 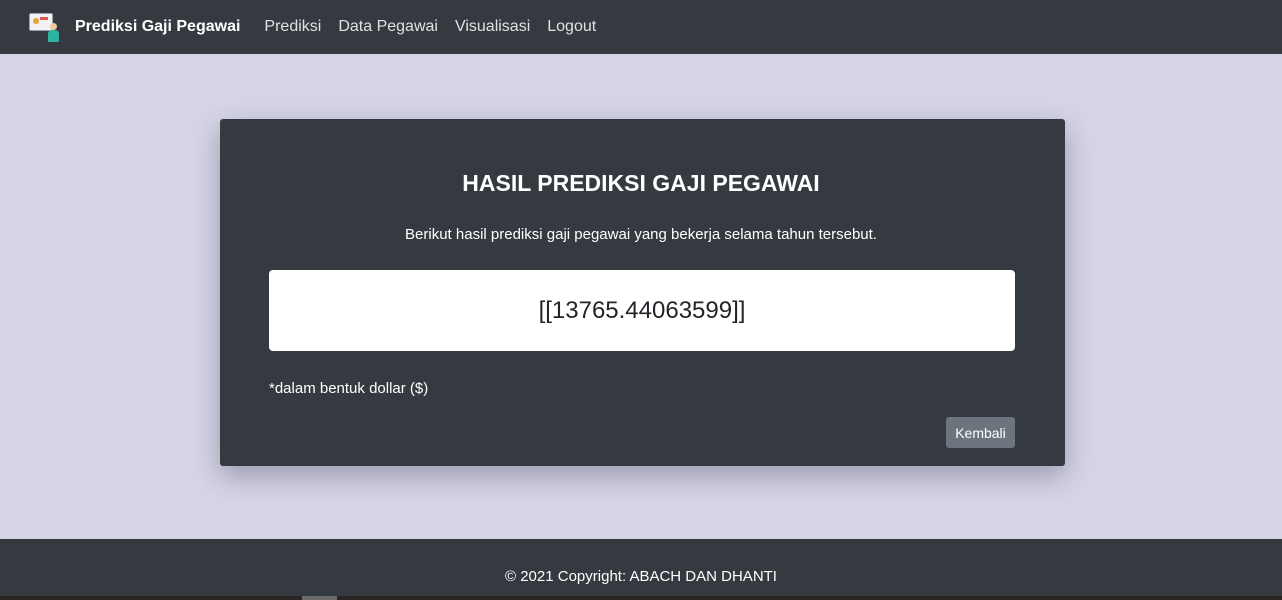 I want to click on prediction-result-box: [[13765.44063599]], so click(x=642, y=310).